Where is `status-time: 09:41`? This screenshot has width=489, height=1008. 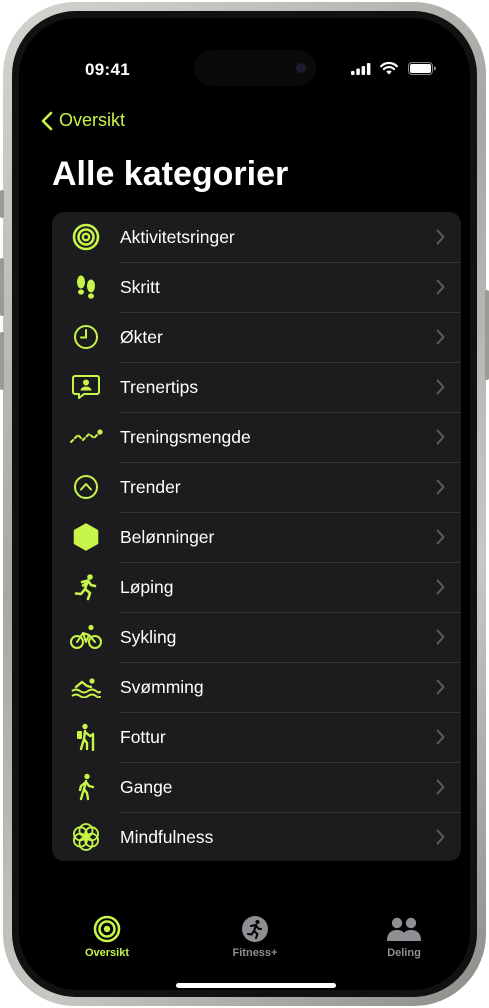 status-time: 09:41 is located at coordinates (107, 69).